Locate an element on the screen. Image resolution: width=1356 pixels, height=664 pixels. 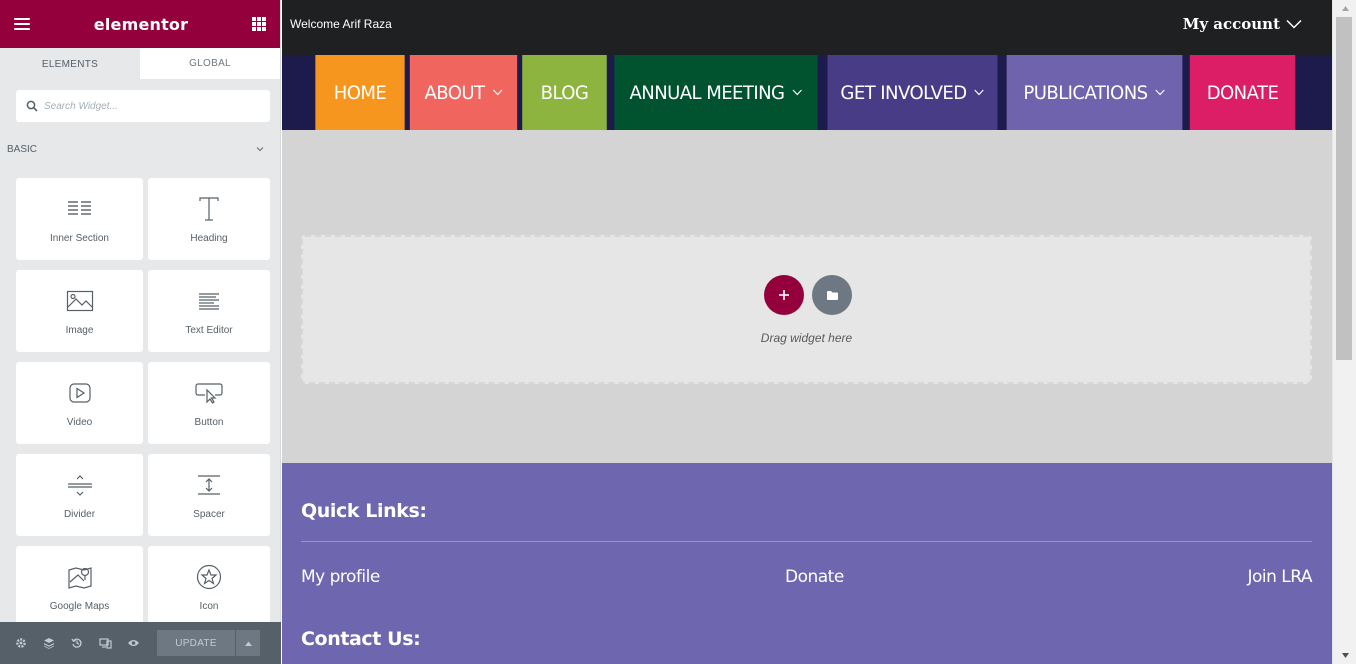
panel-tabs: ELEMENTS GLOBAL is located at coordinates (140, 64).